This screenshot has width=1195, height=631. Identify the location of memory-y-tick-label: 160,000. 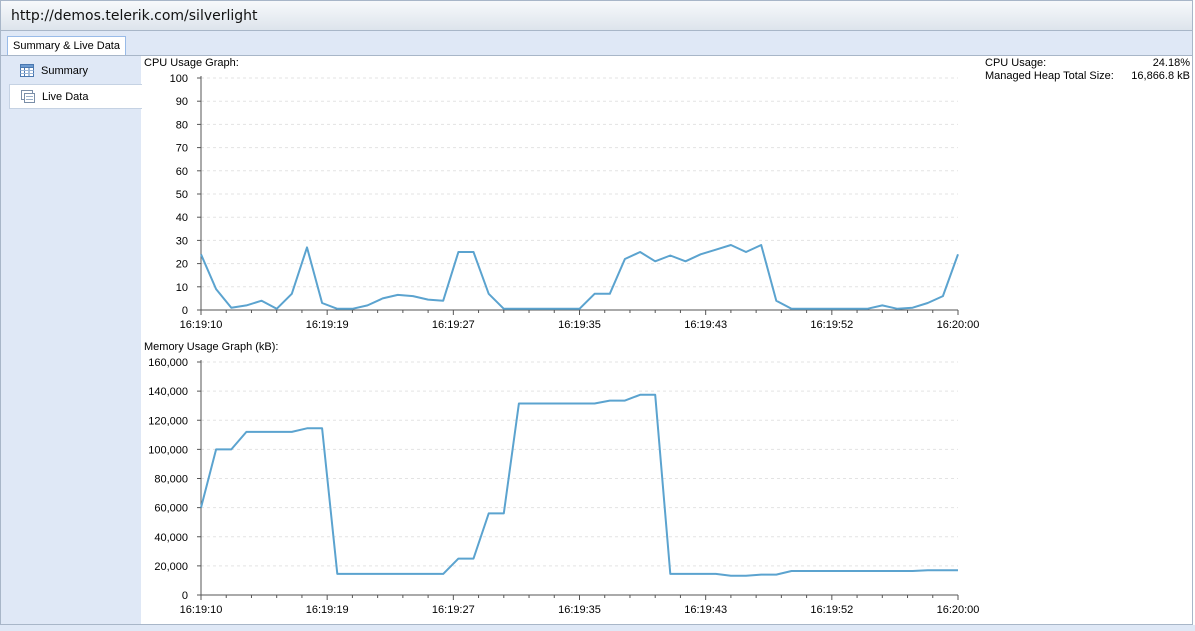
(168, 363).